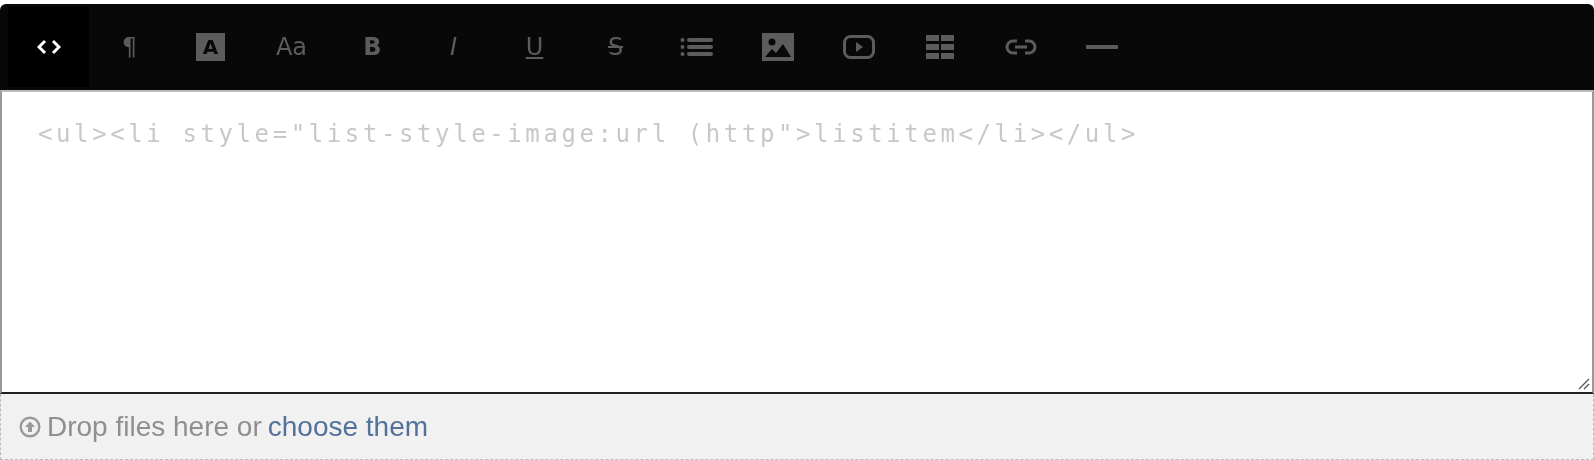  I want to click on format-button: ¶, so click(129, 47).